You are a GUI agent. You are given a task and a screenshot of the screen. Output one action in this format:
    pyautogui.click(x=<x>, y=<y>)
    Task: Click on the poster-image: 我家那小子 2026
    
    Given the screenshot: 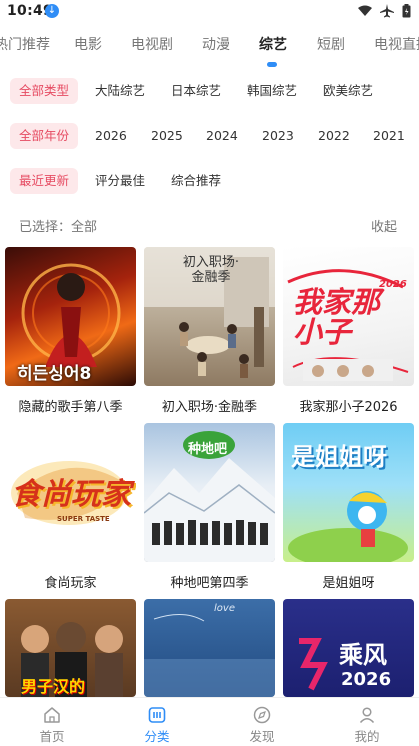 What is the action you would take?
    pyautogui.click(x=348, y=316)
    